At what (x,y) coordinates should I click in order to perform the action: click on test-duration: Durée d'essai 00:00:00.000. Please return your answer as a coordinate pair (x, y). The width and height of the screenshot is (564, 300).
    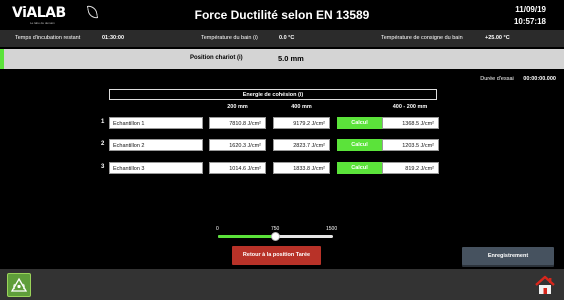
    Looking at the image, I should click on (518, 79).